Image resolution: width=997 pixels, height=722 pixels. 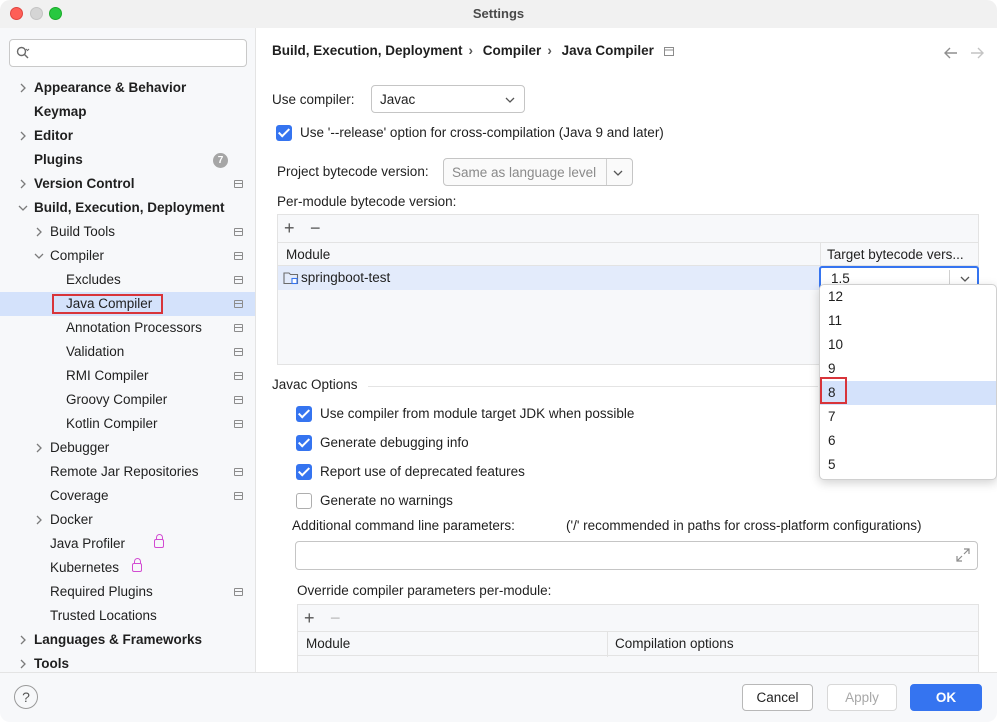 What do you see at coordinates (284, 133) in the screenshot?
I see `release-option-checkbox` at bounding box center [284, 133].